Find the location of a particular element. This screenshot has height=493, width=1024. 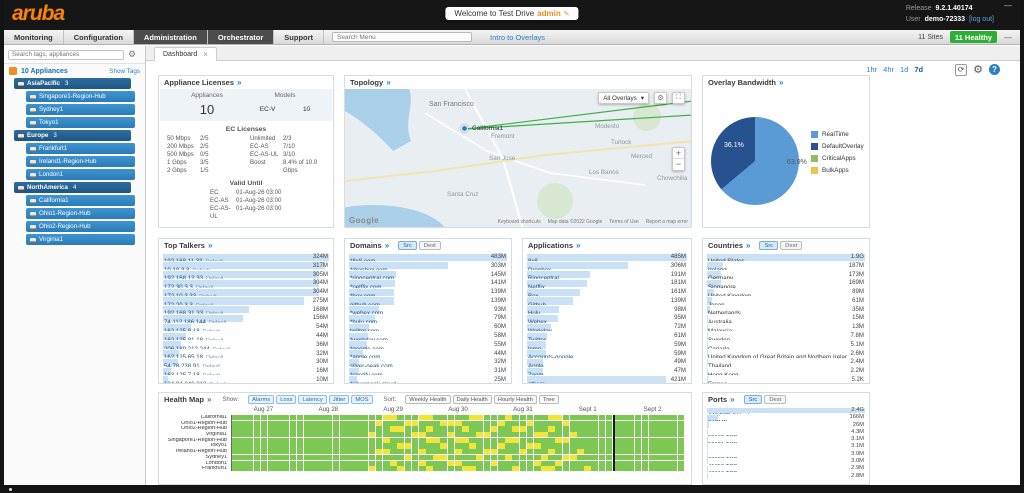

list-item: Japan 61M is located at coordinates (786, 301).